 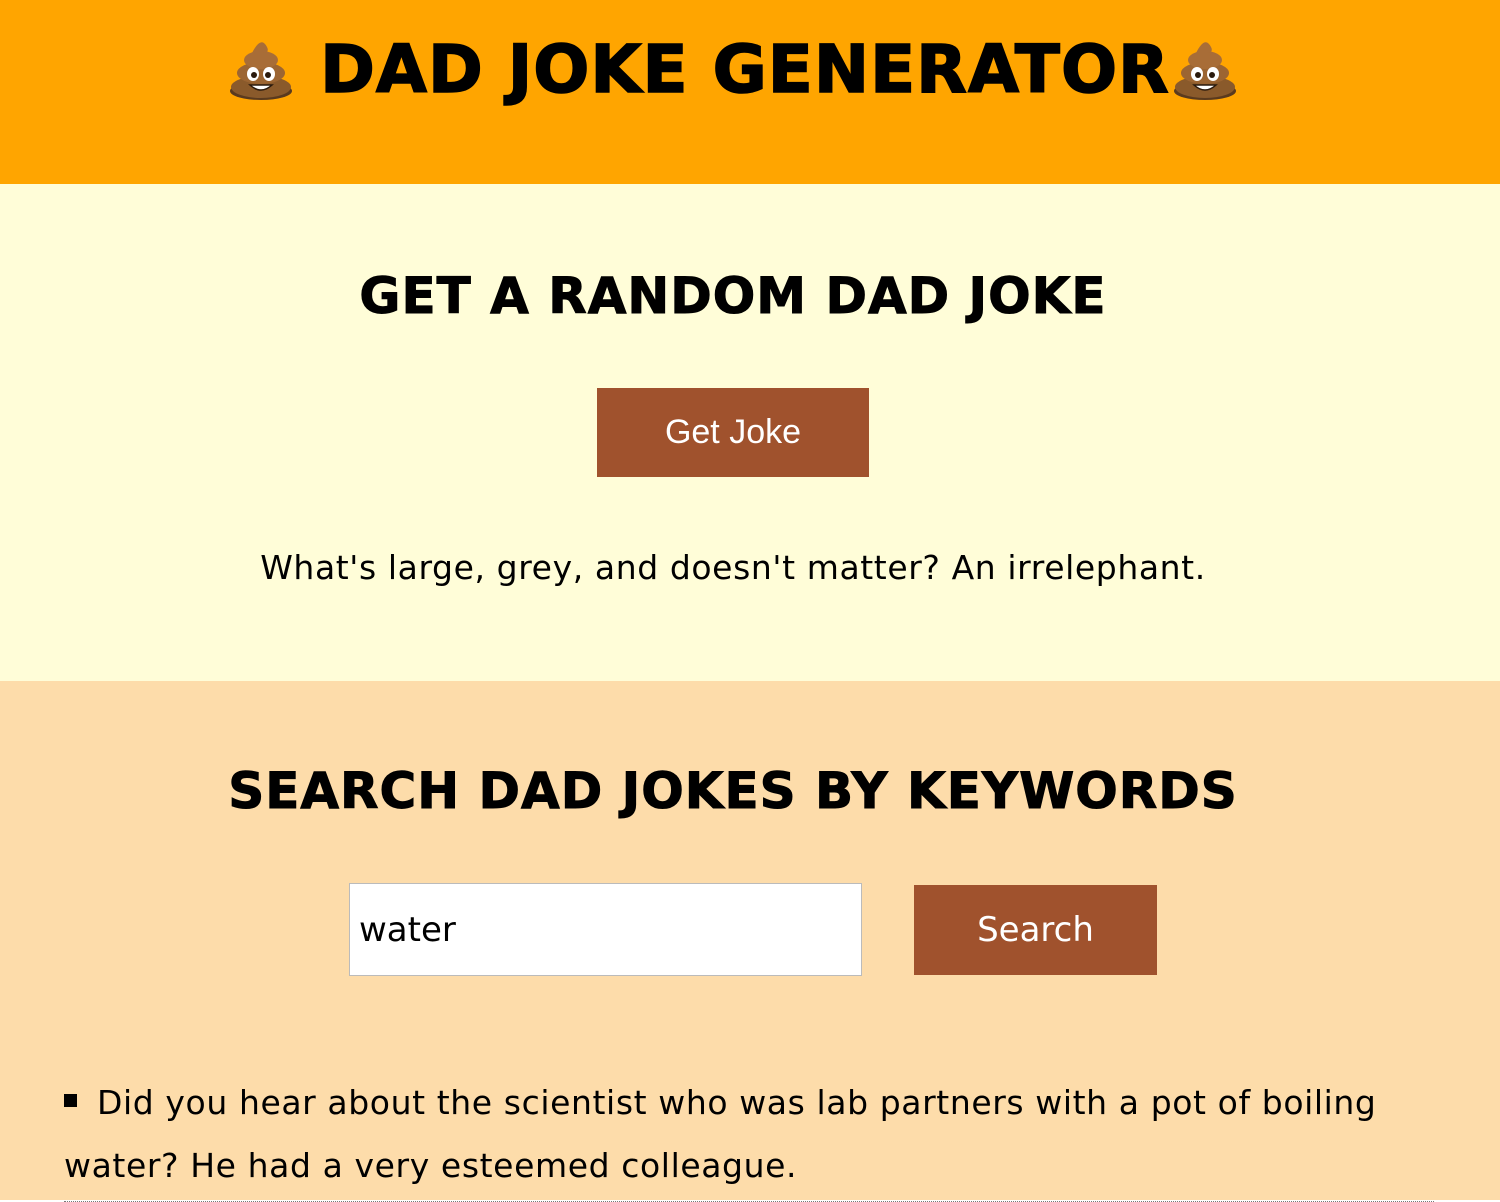 I want to click on square-bullet-icon, so click(x=70, y=1100).